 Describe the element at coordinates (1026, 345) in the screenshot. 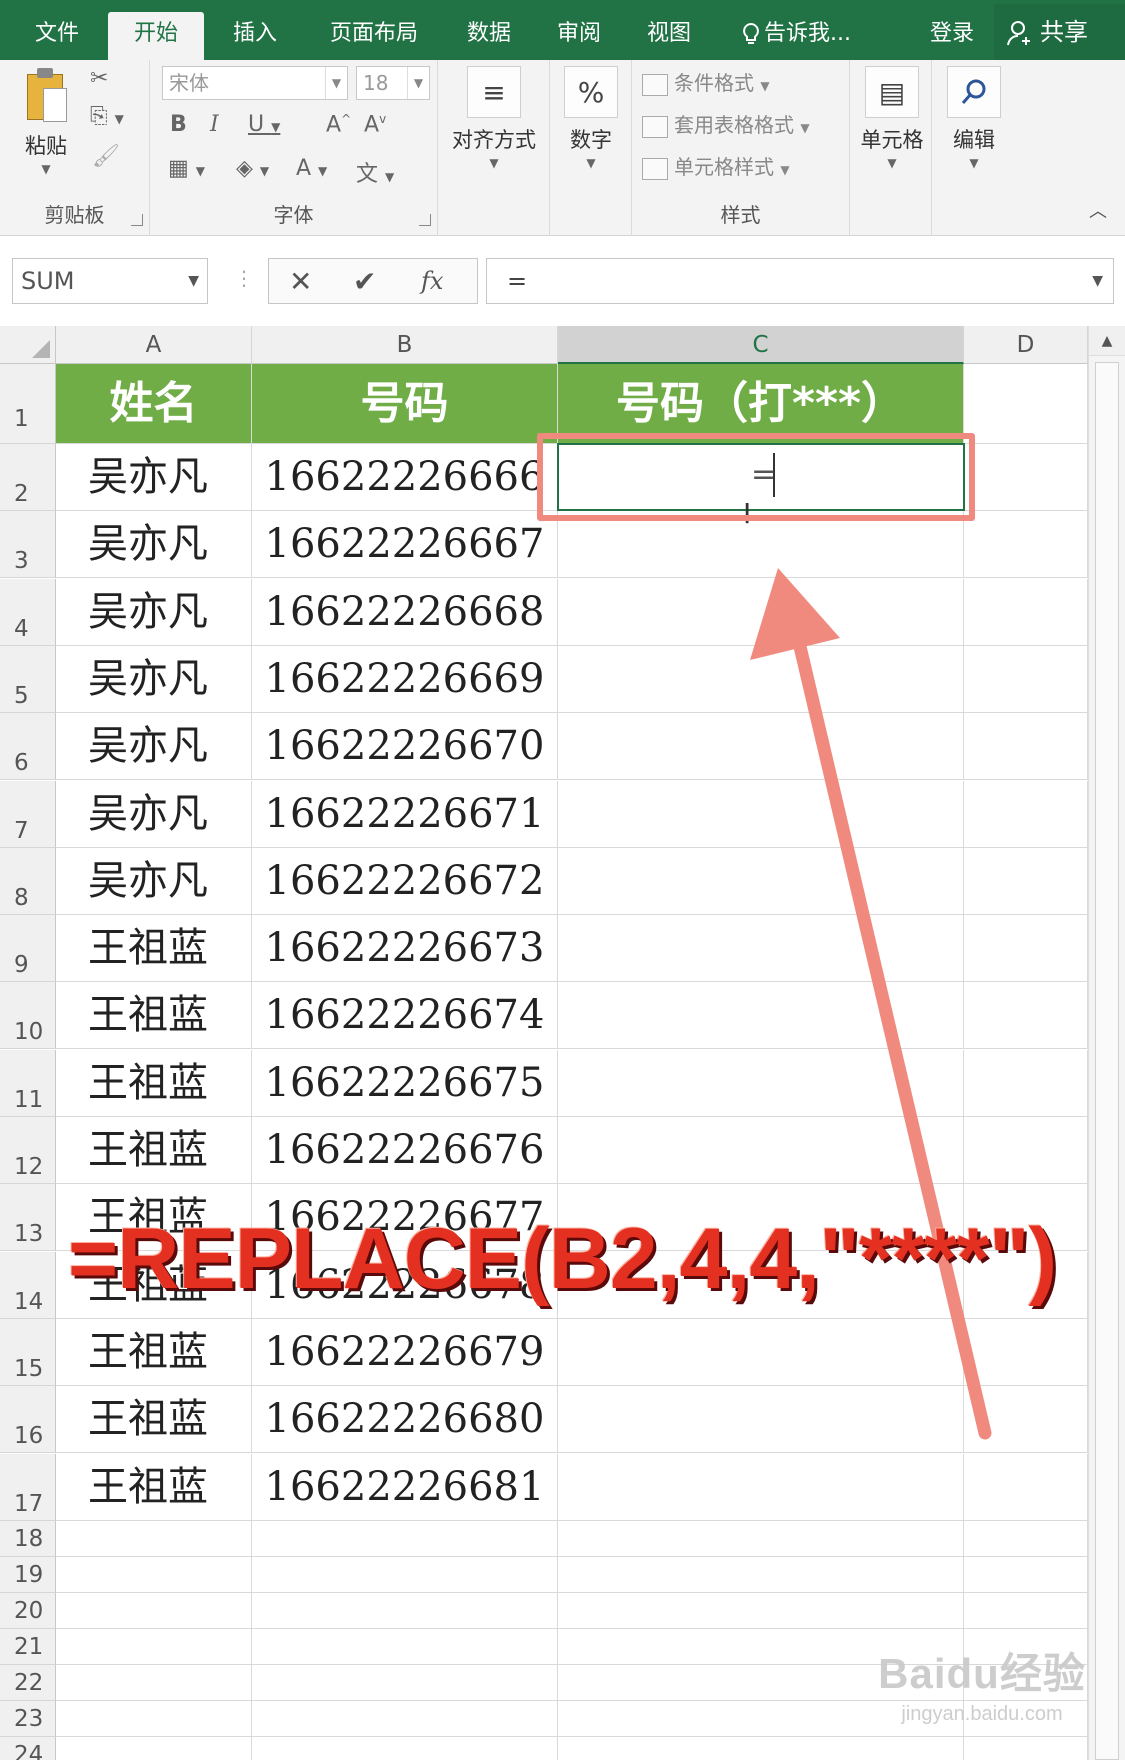

I see `column-header-d: D` at that location.